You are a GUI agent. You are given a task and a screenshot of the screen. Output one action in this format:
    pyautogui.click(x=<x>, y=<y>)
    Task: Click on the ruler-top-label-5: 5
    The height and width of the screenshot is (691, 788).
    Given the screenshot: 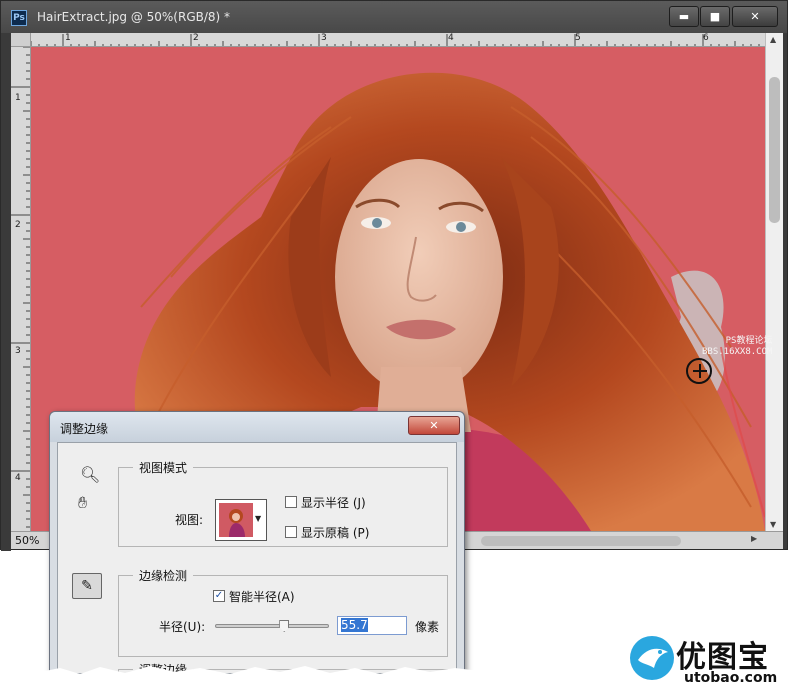 What is the action you would take?
    pyautogui.click(x=578, y=38)
    